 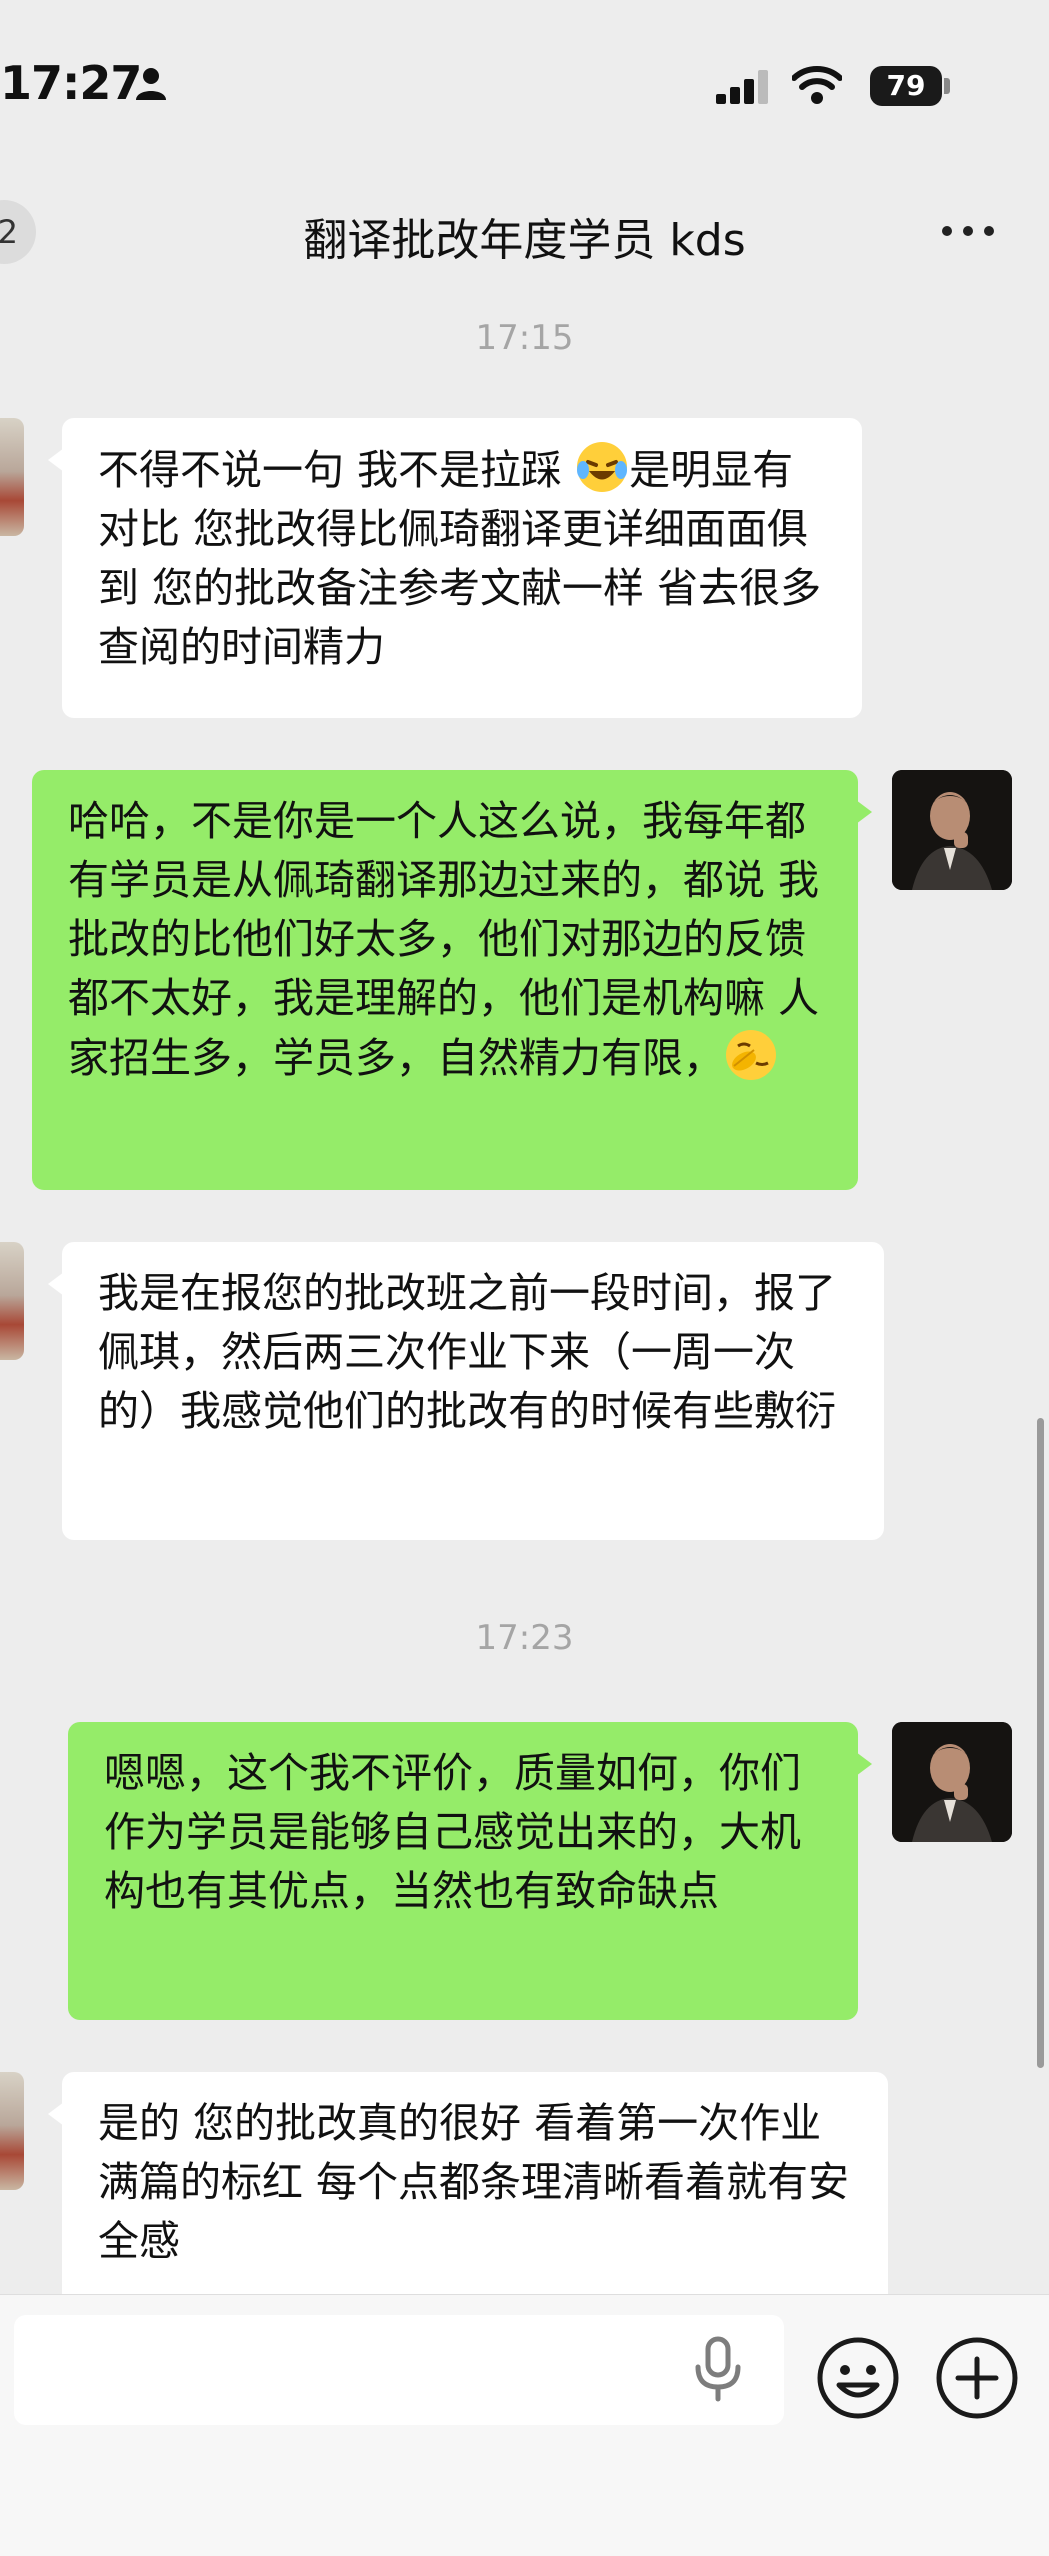 I want to click on input-bar, so click(x=524, y=2425).